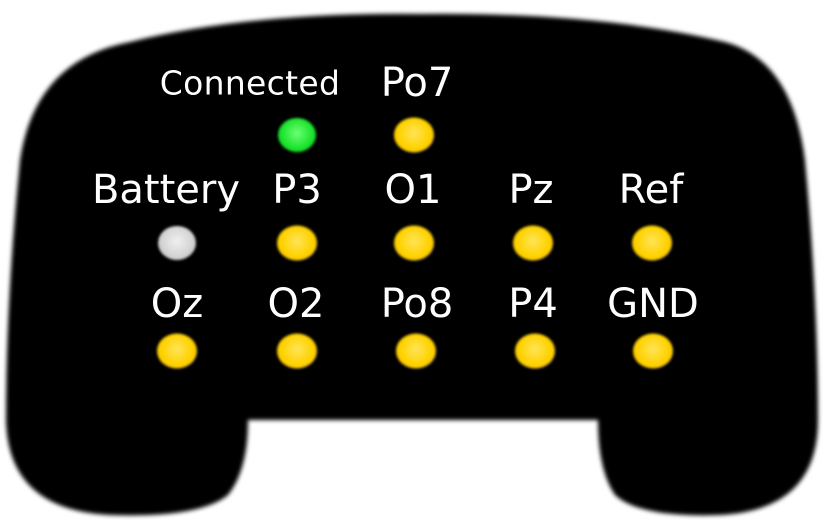 Image resolution: width=824 pixels, height=520 pixels. Describe the element at coordinates (250, 83) in the screenshot. I see `connected-label: Connected` at that location.